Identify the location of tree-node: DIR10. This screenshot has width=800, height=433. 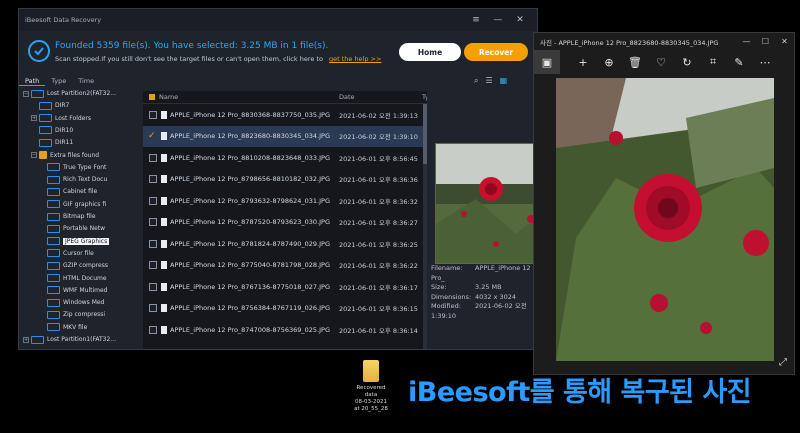
(56, 130).